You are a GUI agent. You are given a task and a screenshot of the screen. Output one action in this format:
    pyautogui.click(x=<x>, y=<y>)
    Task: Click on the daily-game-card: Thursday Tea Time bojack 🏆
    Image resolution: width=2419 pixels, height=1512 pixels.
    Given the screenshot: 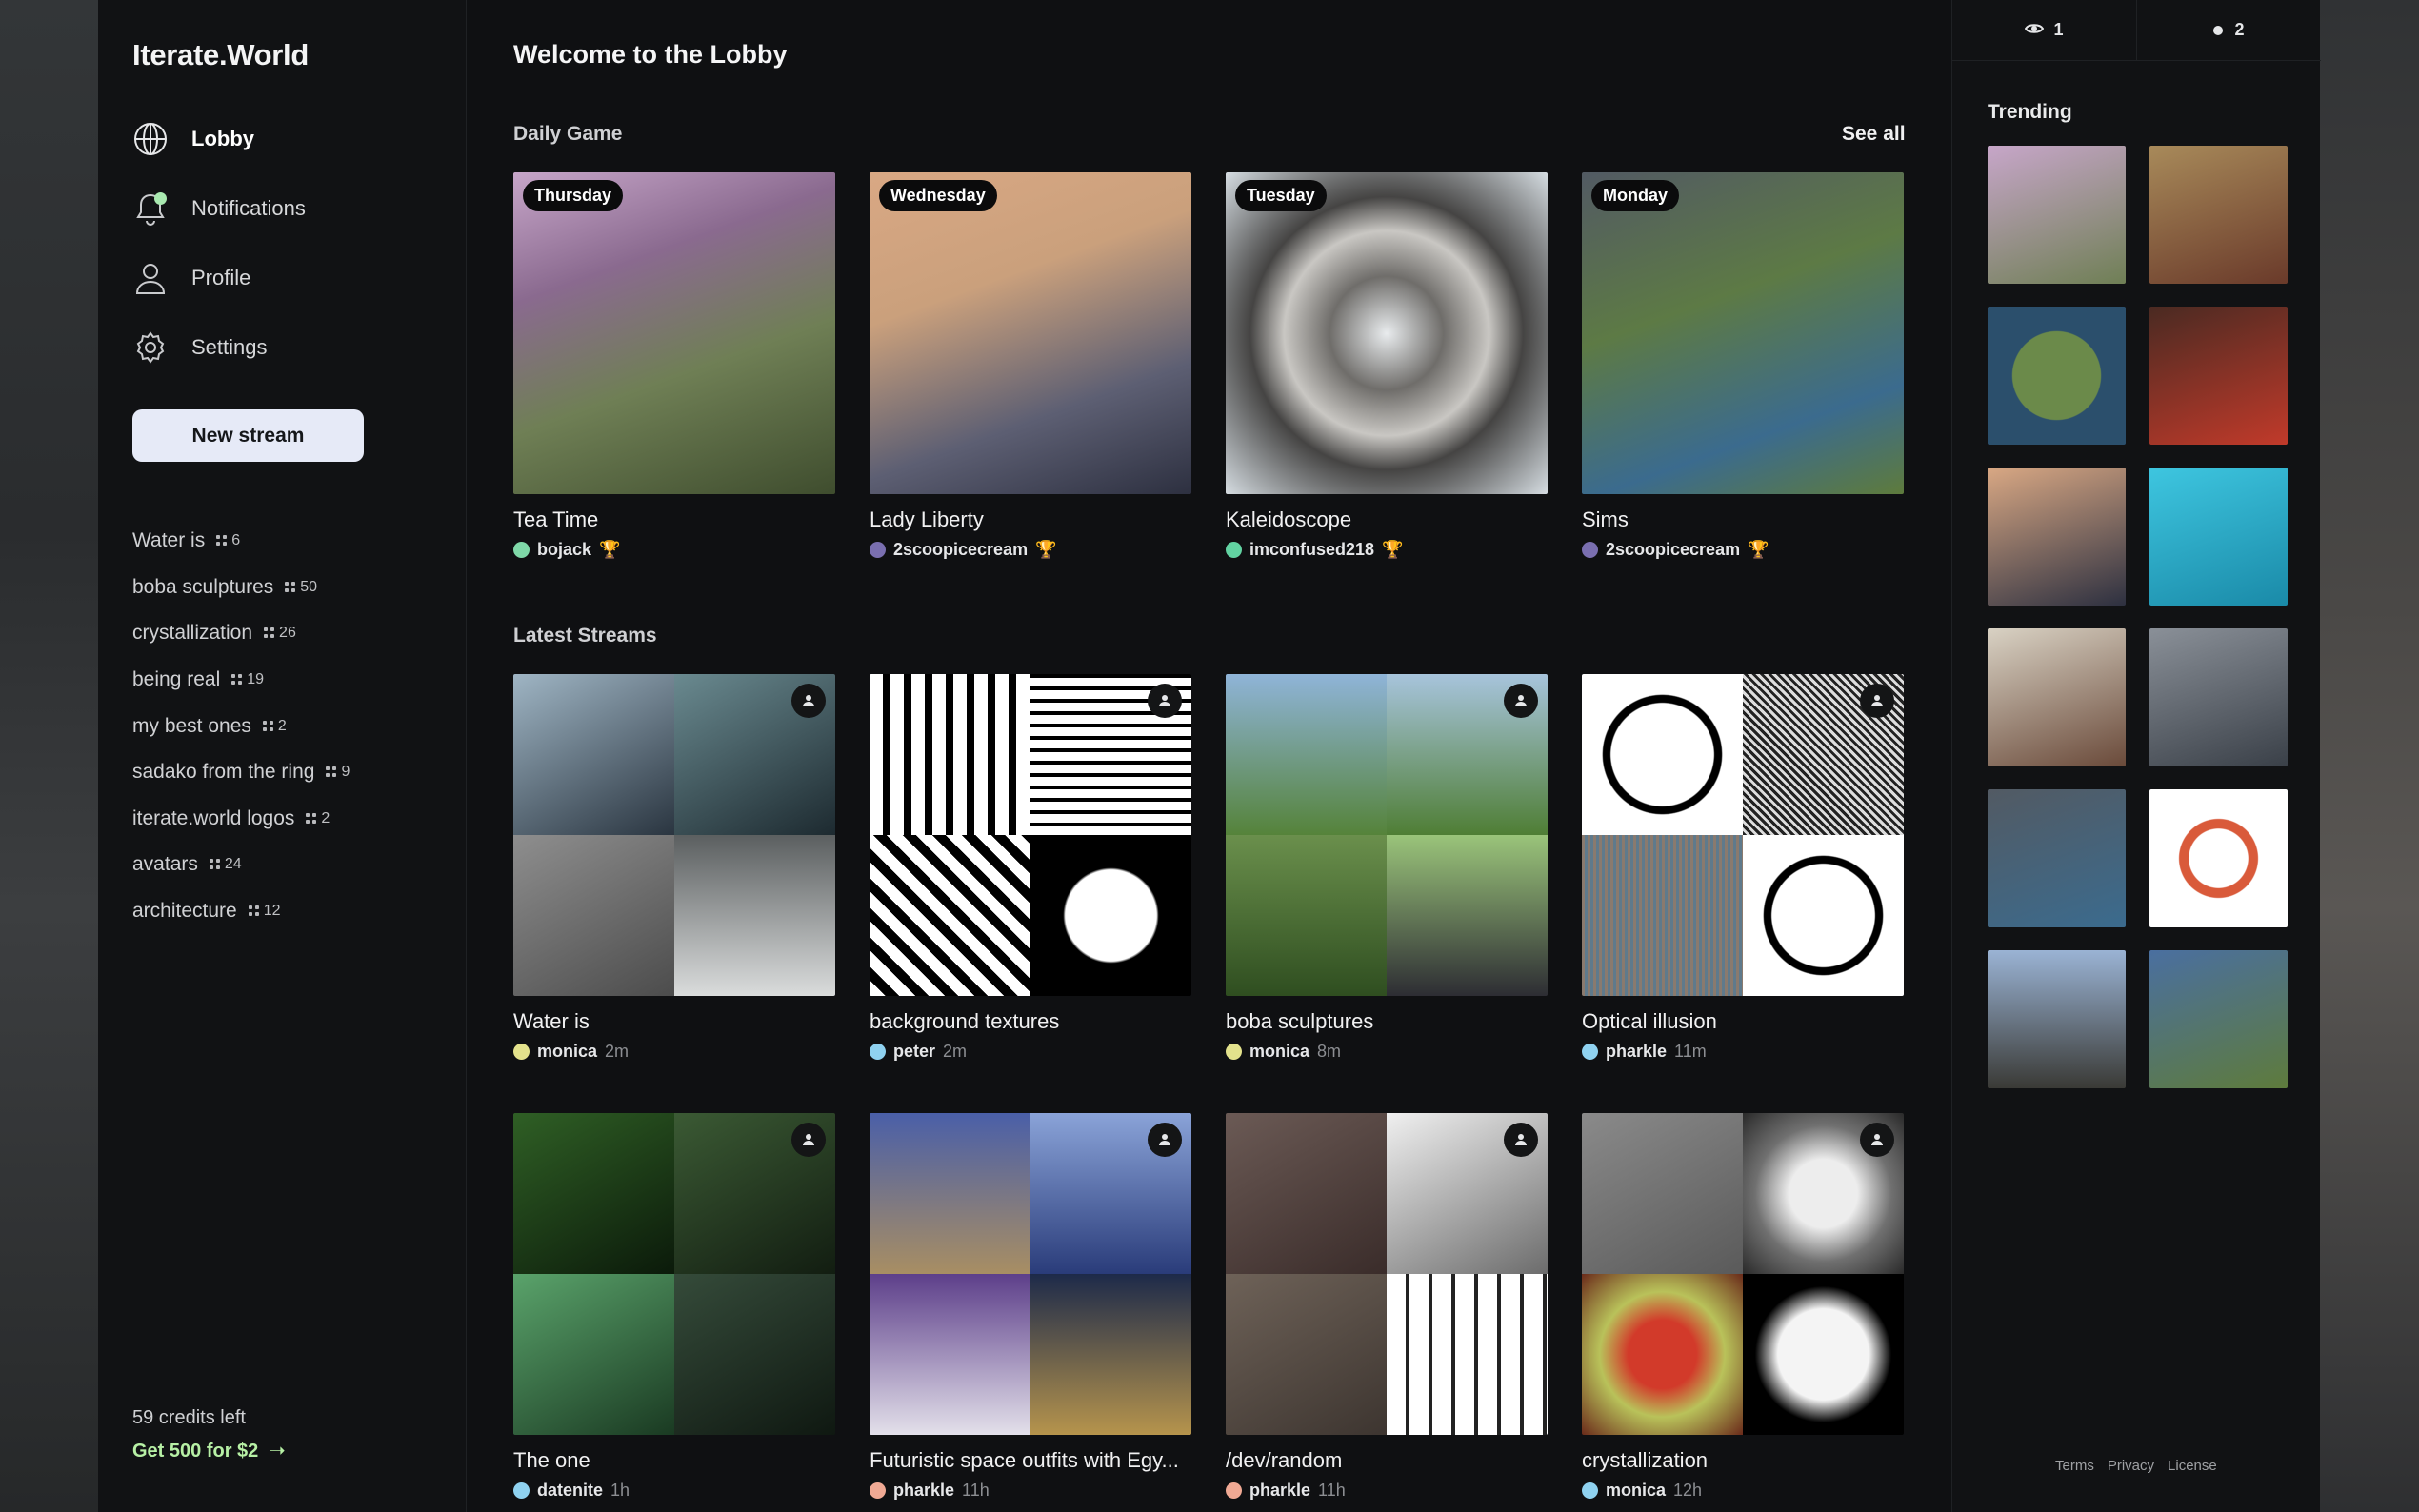 What is the action you would take?
    pyautogui.click(x=674, y=366)
    